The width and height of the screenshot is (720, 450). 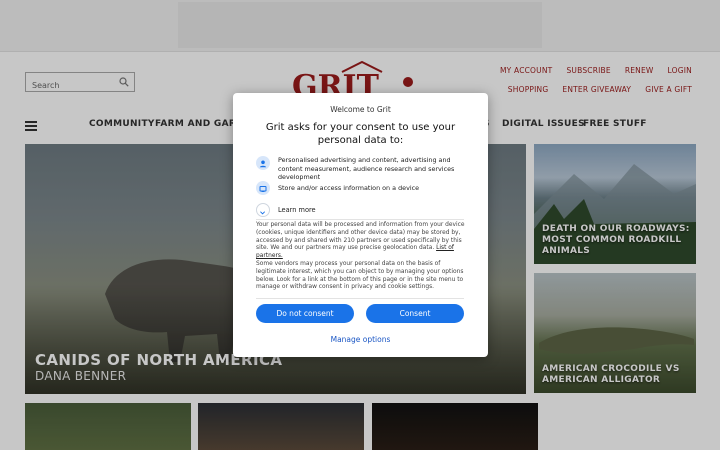 What do you see at coordinates (297, 210) in the screenshot?
I see `learn-more-label: Learn more` at bounding box center [297, 210].